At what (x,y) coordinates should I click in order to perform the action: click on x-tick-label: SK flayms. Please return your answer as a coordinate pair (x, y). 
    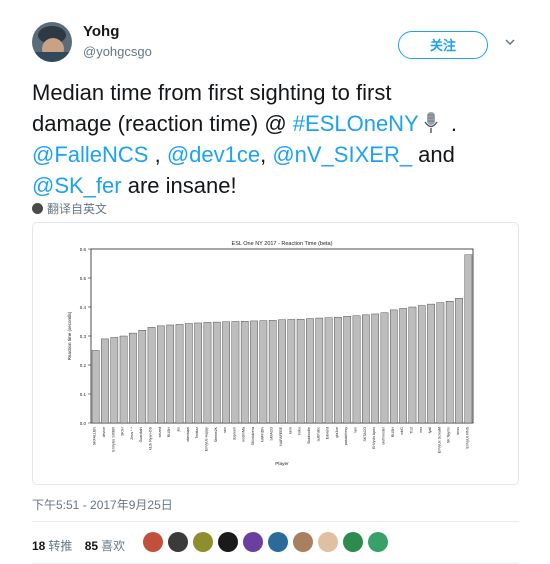
    Looking at the image, I should click on (449, 435).